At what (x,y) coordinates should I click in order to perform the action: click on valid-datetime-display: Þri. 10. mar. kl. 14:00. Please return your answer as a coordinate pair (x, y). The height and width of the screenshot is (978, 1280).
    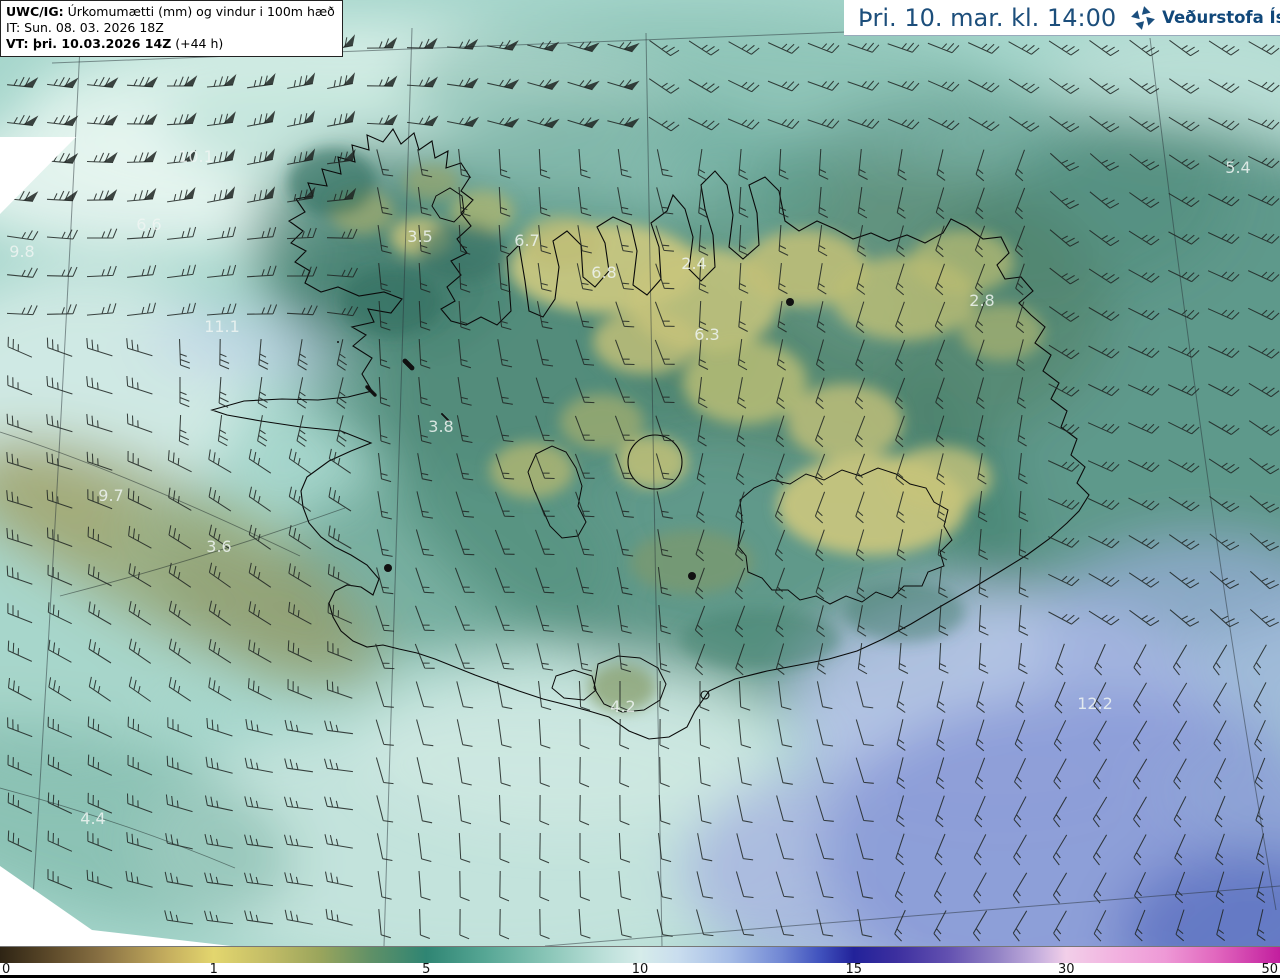
    Looking at the image, I should click on (987, 17).